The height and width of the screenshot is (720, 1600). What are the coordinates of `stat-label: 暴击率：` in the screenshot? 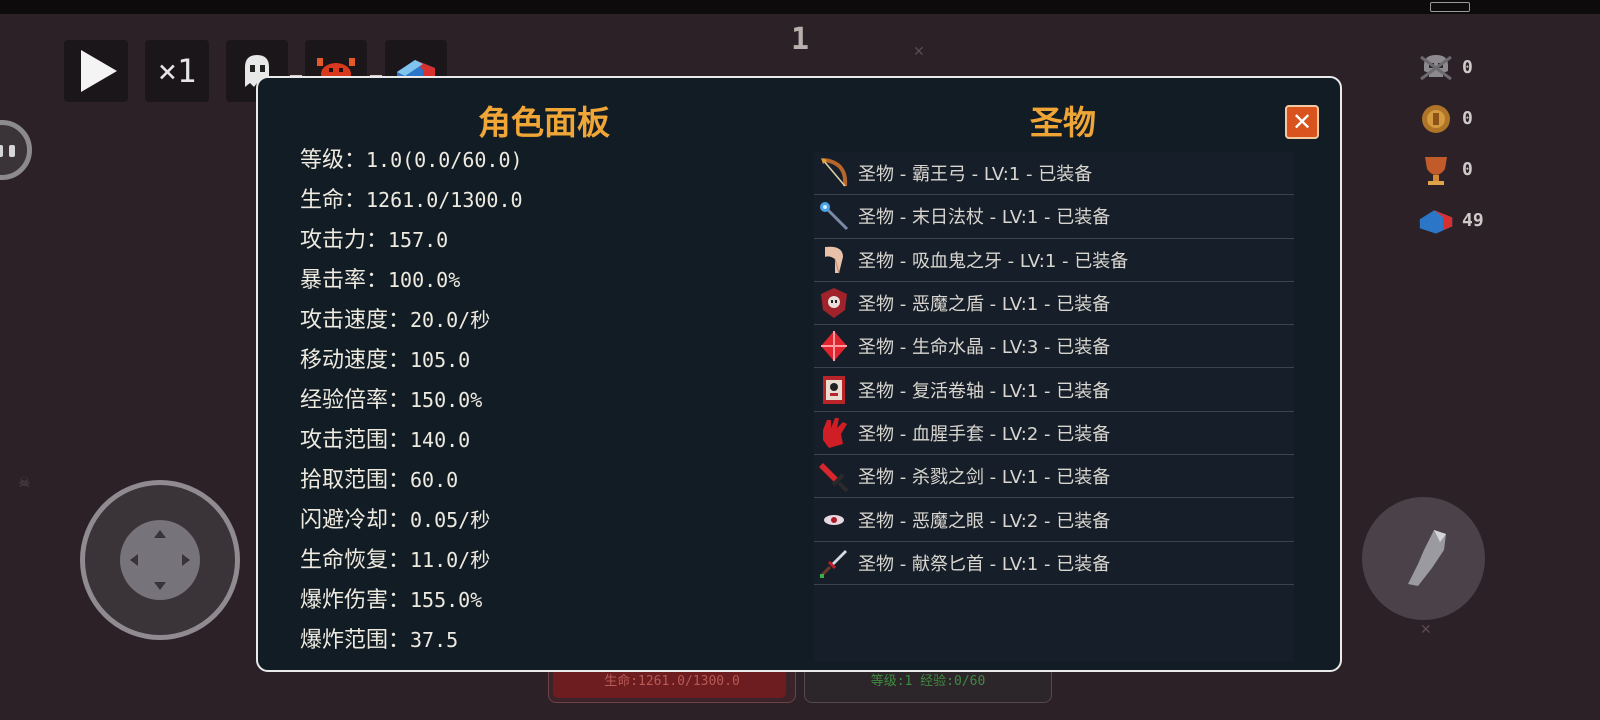 It's located at (344, 280).